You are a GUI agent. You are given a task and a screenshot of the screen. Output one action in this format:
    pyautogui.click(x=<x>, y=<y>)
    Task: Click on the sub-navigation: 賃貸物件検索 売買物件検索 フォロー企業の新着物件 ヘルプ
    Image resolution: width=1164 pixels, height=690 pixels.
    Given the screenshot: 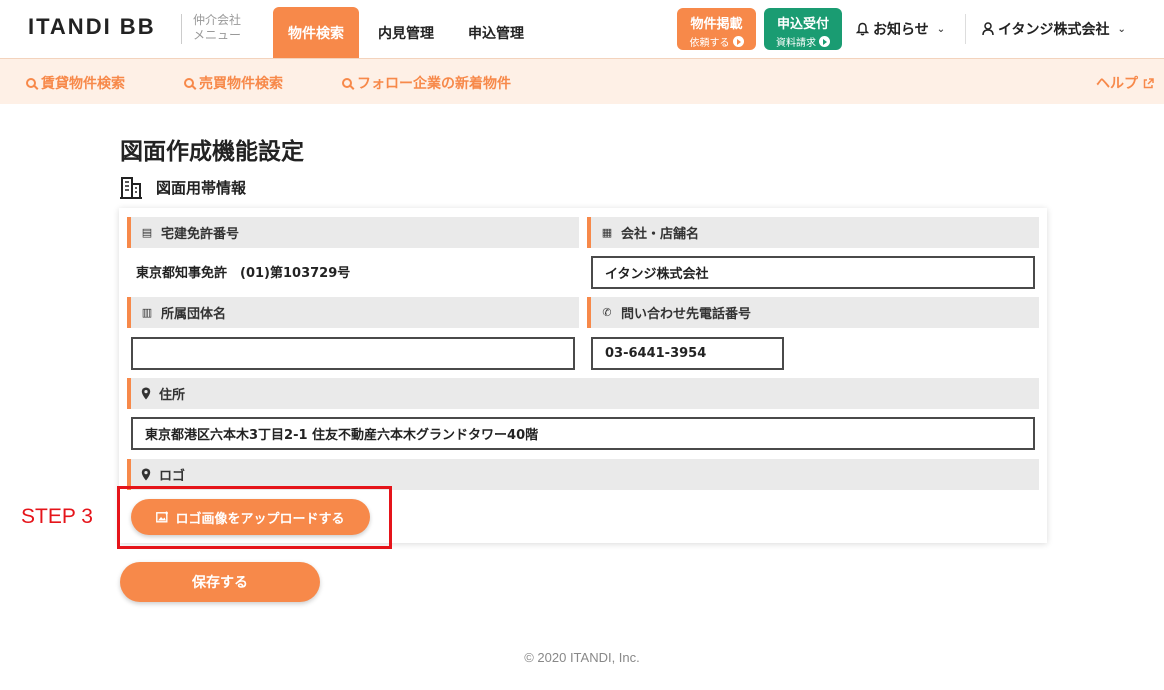 What is the action you would take?
    pyautogui.click(x=582, y=81)
    